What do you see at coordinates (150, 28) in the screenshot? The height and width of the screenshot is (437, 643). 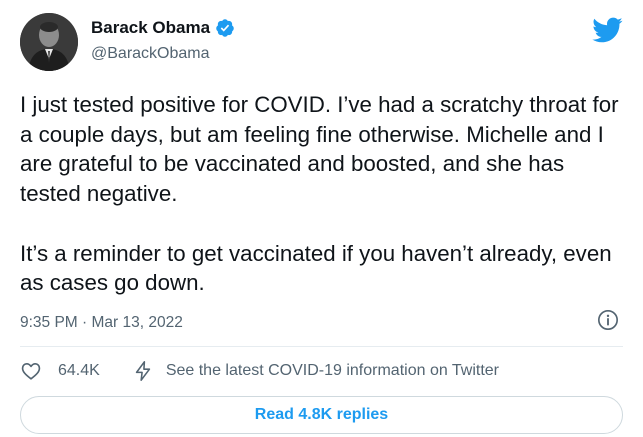 I see `author-display-name: Barack Obama` at bounding box center [150, 28].